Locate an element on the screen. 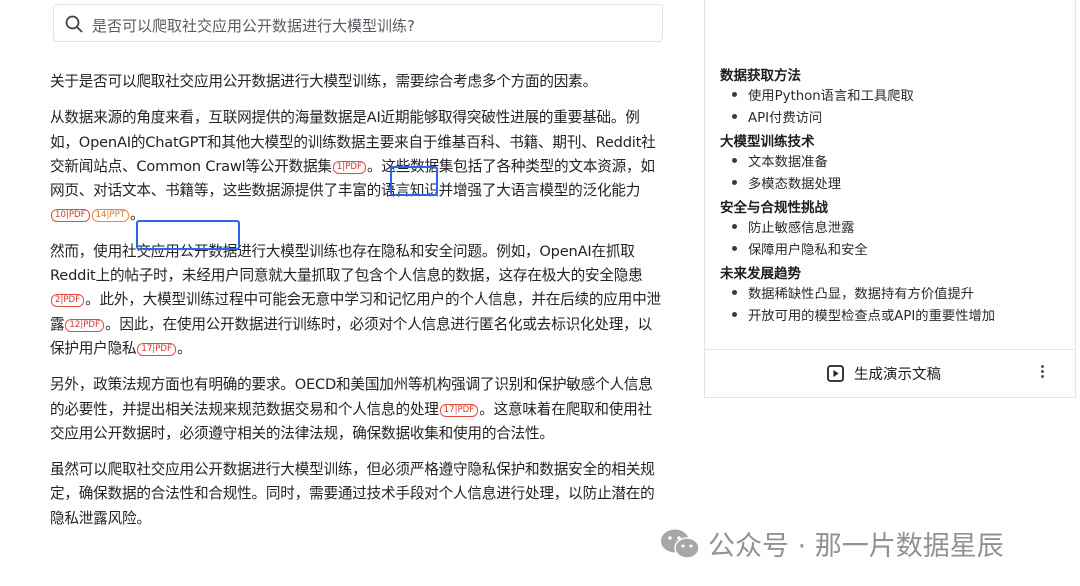 The height and width of the screenshot is (586, 1080). citation-badge: 10|PDF is located at coordinates (70, 216).